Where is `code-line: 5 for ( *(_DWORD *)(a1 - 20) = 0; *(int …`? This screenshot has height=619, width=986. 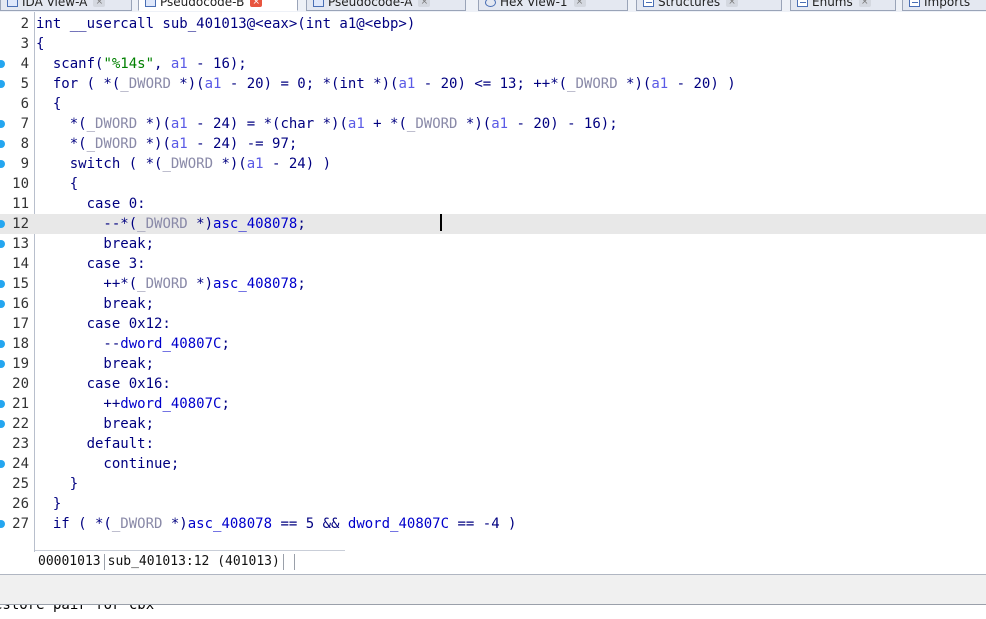 code-line: 5 for ( *(_DWORD *)(a1 - 20) = 0; *(int … is located at coordinates (493, 84).